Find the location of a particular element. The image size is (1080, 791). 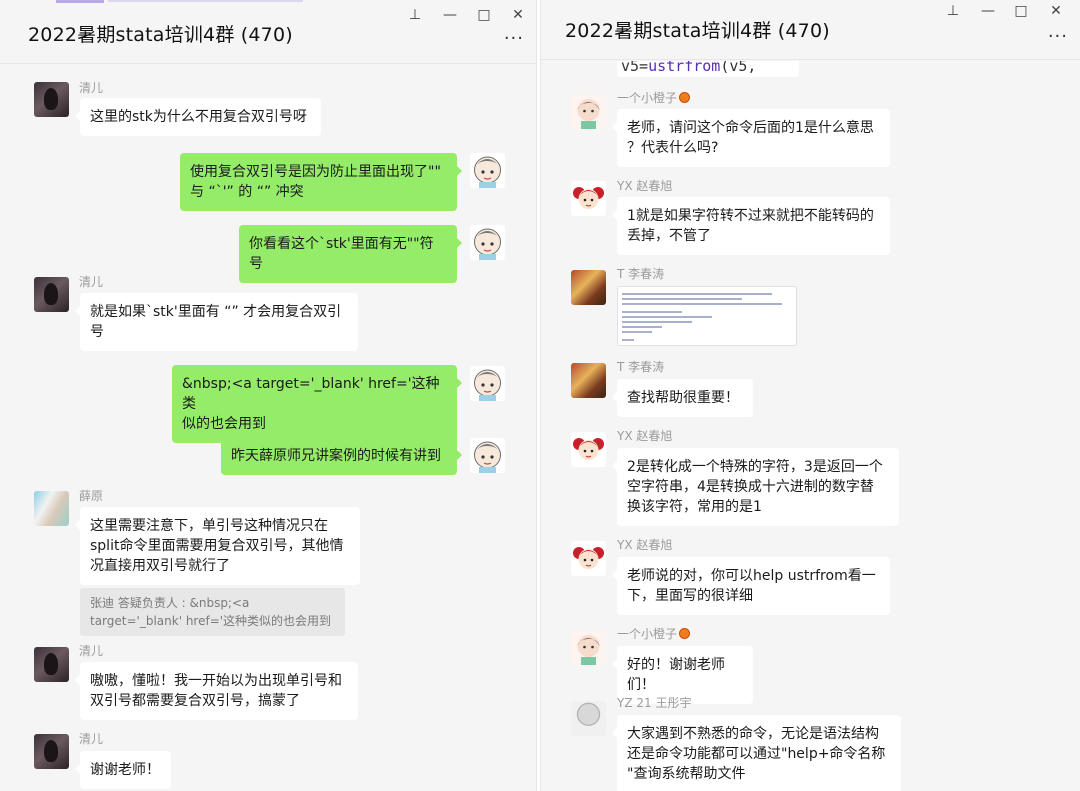

code-token: (v5, is located at coordinates (738, 68).